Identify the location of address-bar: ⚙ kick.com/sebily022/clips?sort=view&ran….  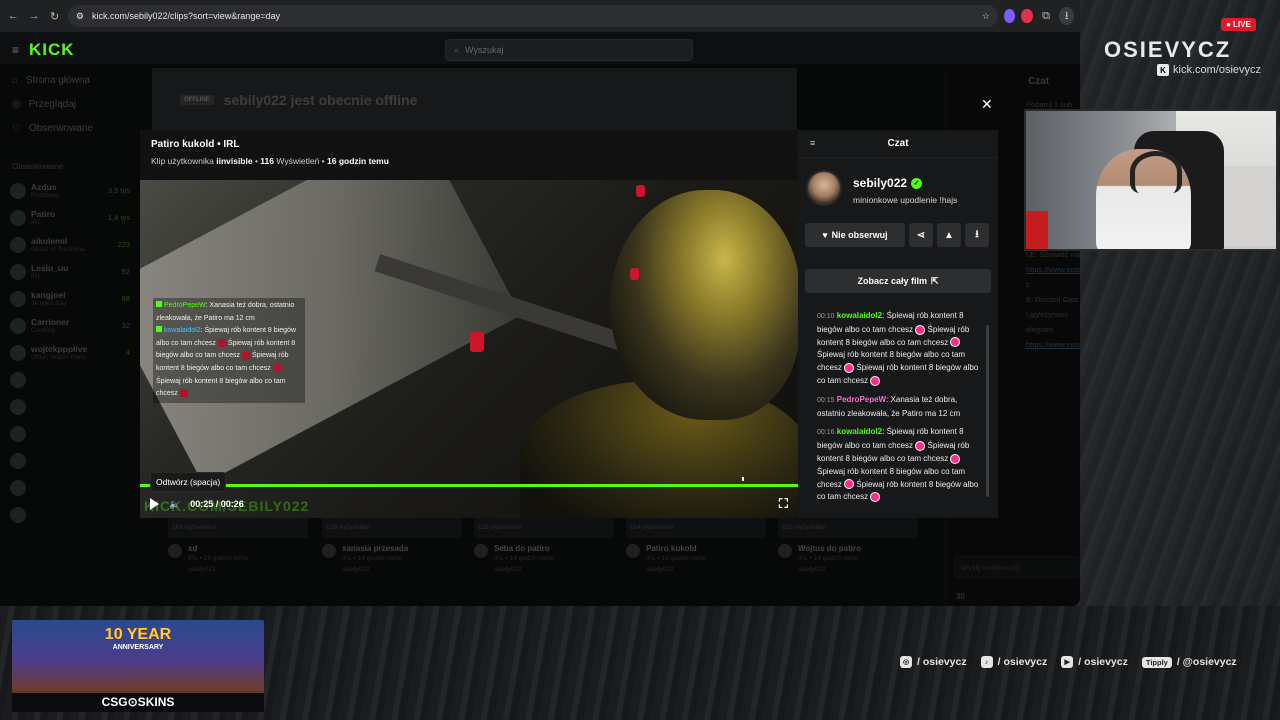
(532, 16).